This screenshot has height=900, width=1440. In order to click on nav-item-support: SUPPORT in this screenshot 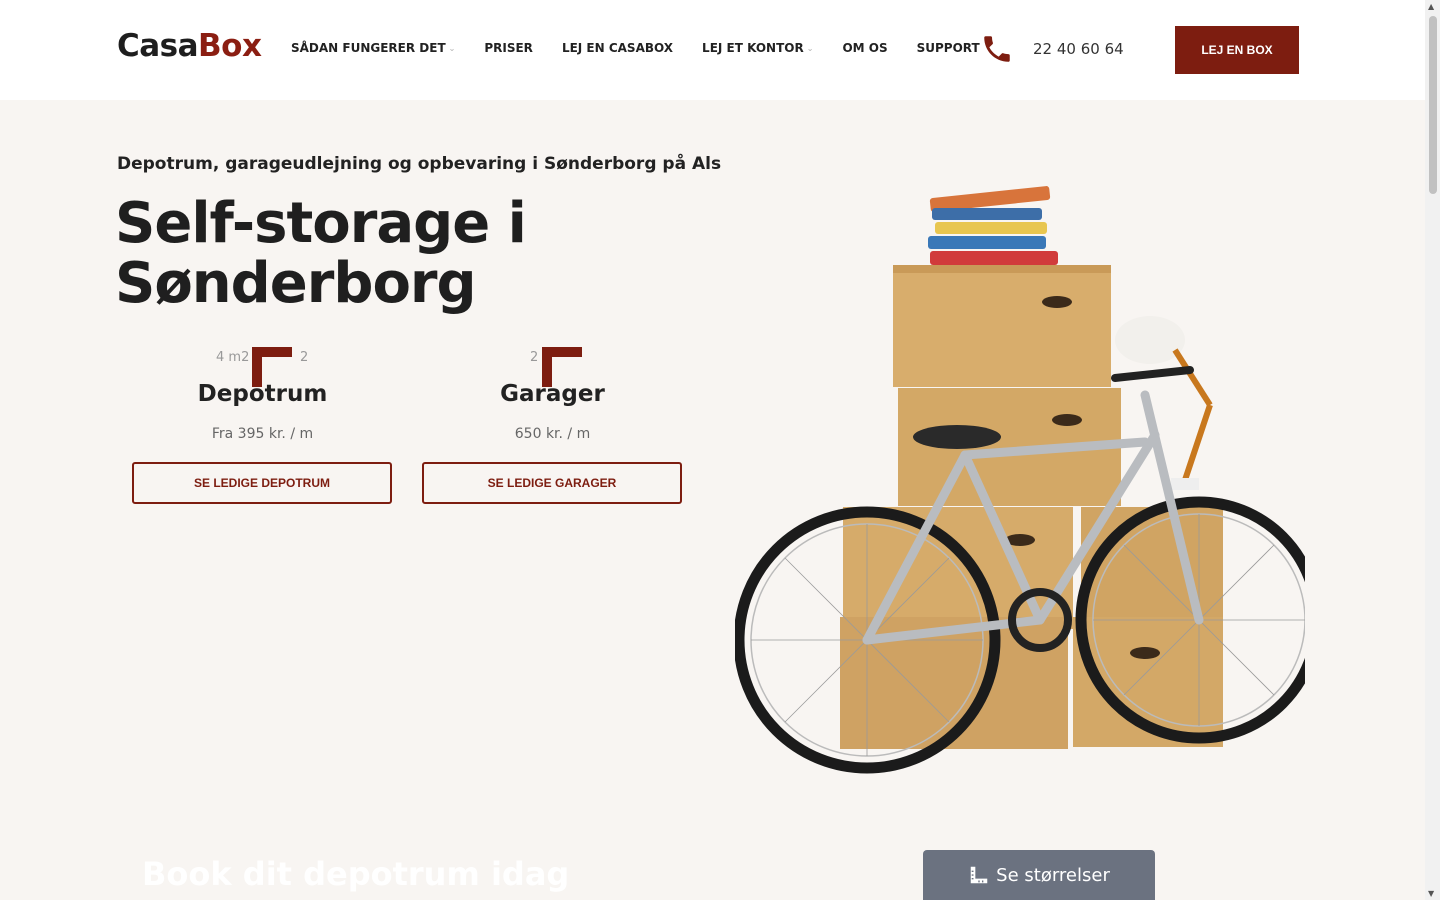, I will do `click(948, 48)`.